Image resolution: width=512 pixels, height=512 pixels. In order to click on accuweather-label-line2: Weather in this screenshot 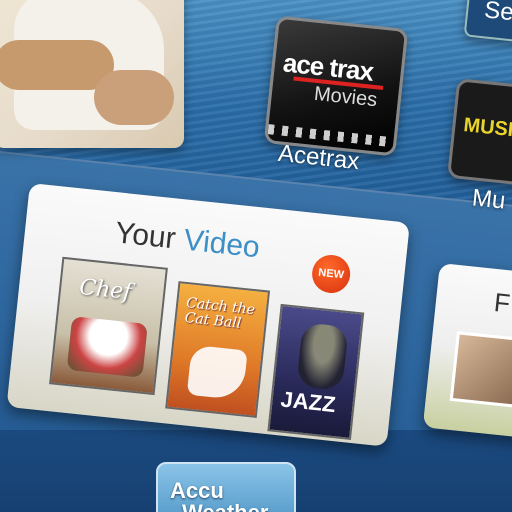, I will do `click(225, 506)`.